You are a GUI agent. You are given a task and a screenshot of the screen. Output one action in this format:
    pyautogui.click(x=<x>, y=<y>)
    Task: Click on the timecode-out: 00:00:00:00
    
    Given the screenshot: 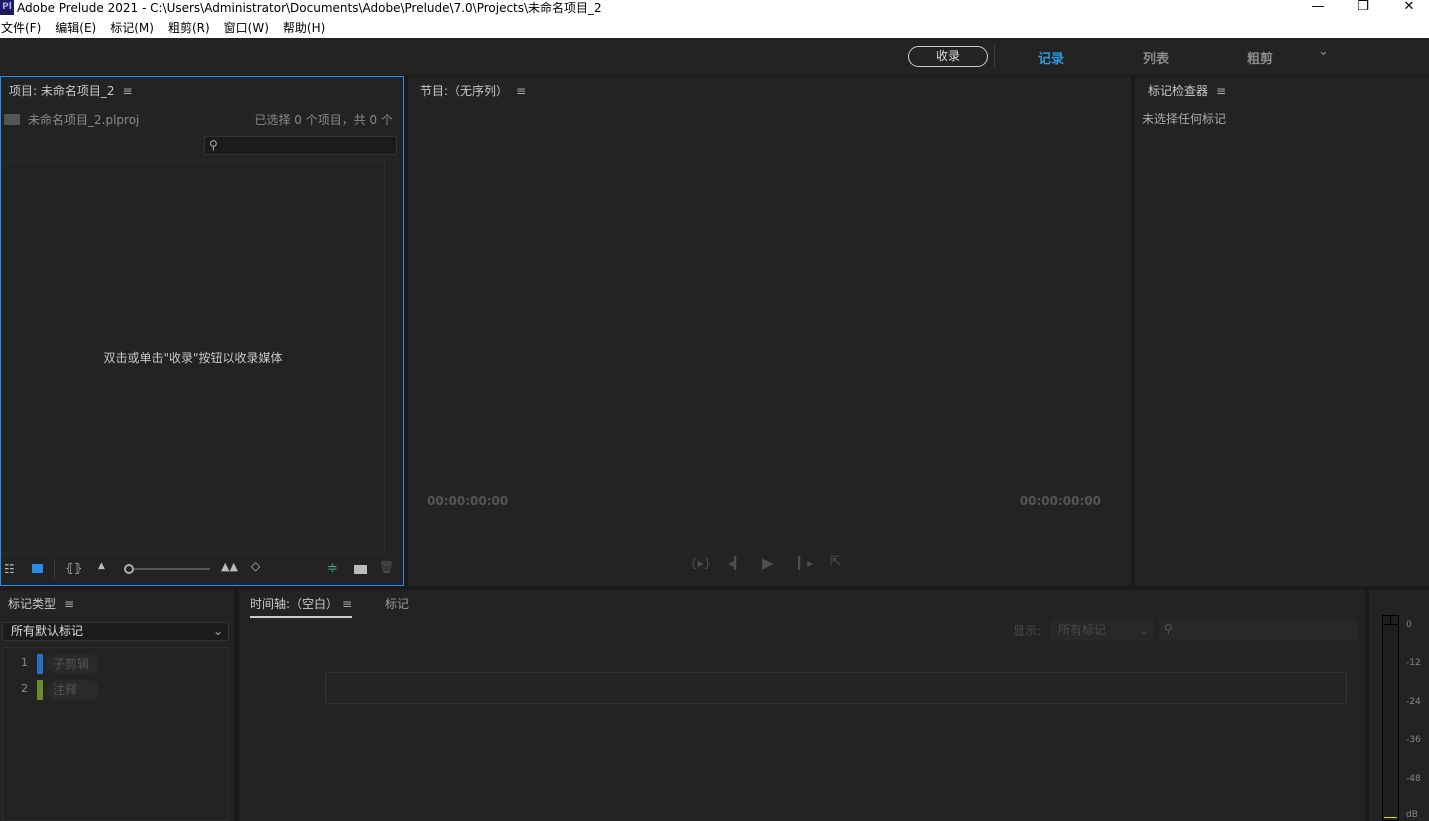 What is the action you would take?
    pyautogui.click(x=1060, y=501)
    